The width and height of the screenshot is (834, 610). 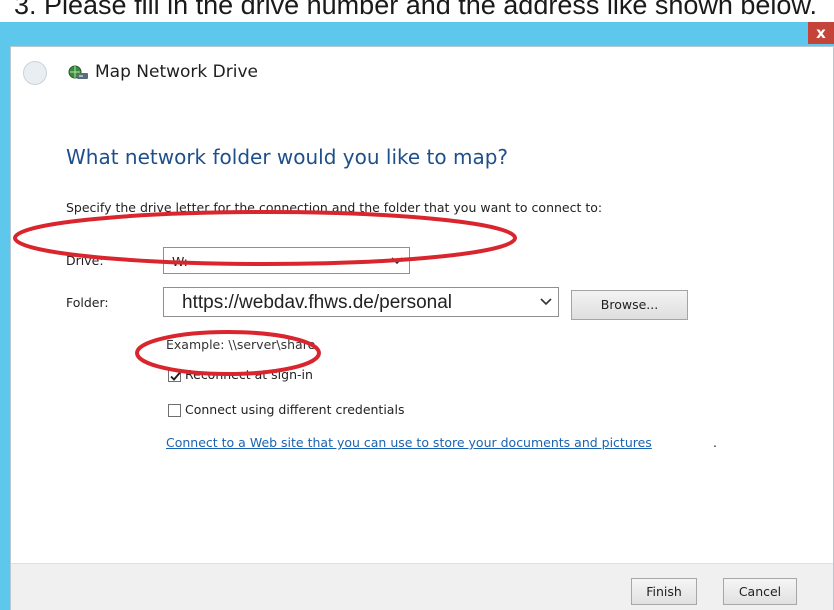 What do you see at coordinates (78, 72) in the screenshot?
I see `network-drive-icon` at bounding box center [78, 72].